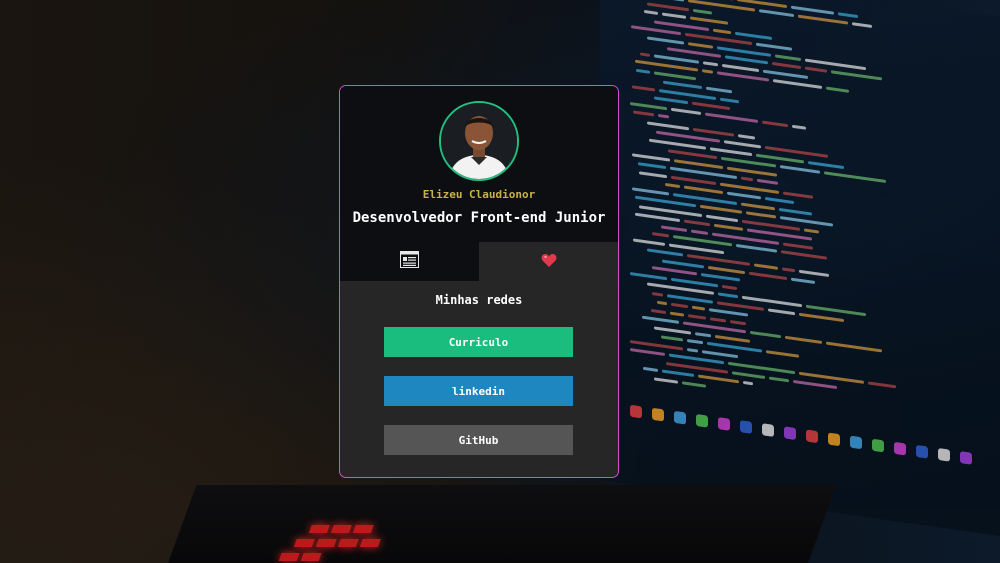  Describe the element at coordinates (479, 194) in the screenshot. I see `profile-name: Elizeu Claudionor` at that location.